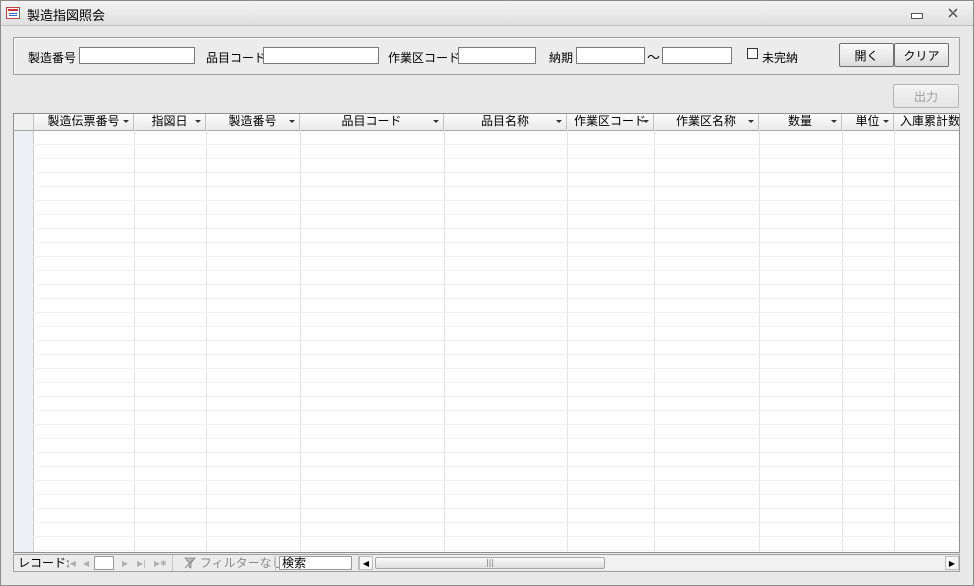  Describe the element at coordinates (658, 563) in the screenshot. I see `horizontal-scrollbar: ◀ ||| ▶` at that location.